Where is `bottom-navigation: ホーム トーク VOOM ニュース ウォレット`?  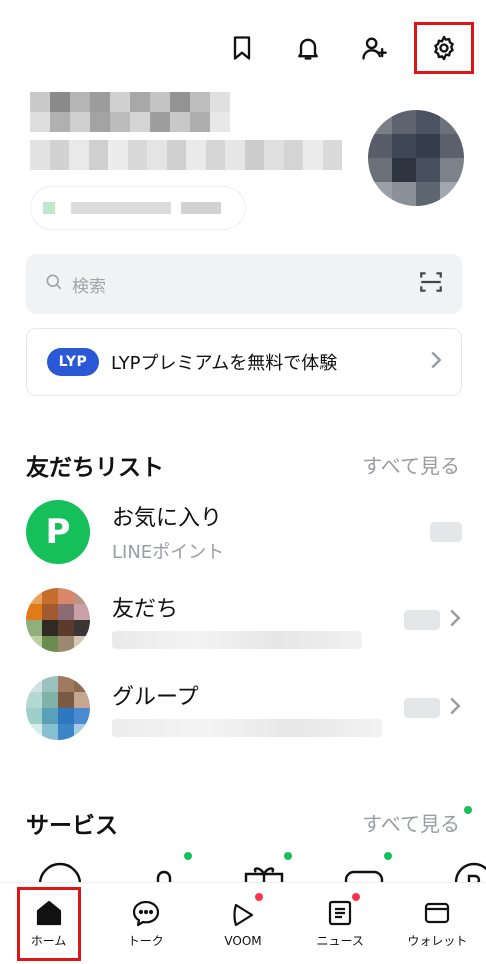 bottom-navigation: ホーム トーク VOOM ニュース ウォレット is located at coordinates (243, 923).